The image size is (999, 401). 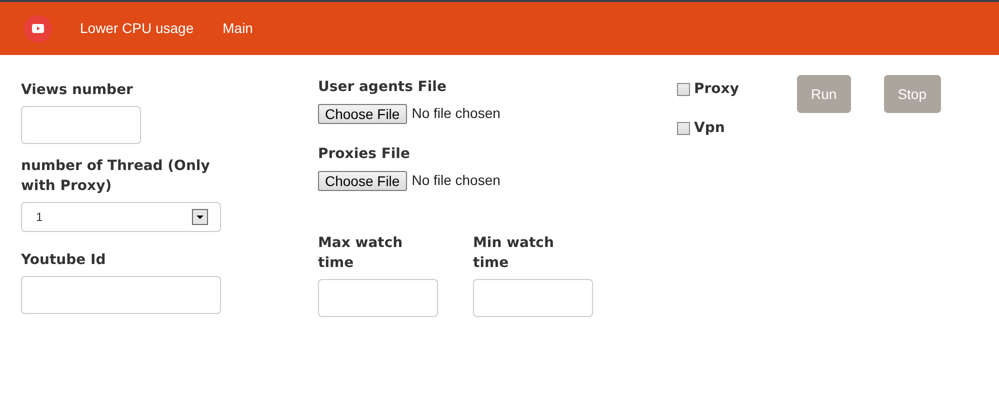 I want to click on field-label: Min watch time, so click(x=514, y=253).